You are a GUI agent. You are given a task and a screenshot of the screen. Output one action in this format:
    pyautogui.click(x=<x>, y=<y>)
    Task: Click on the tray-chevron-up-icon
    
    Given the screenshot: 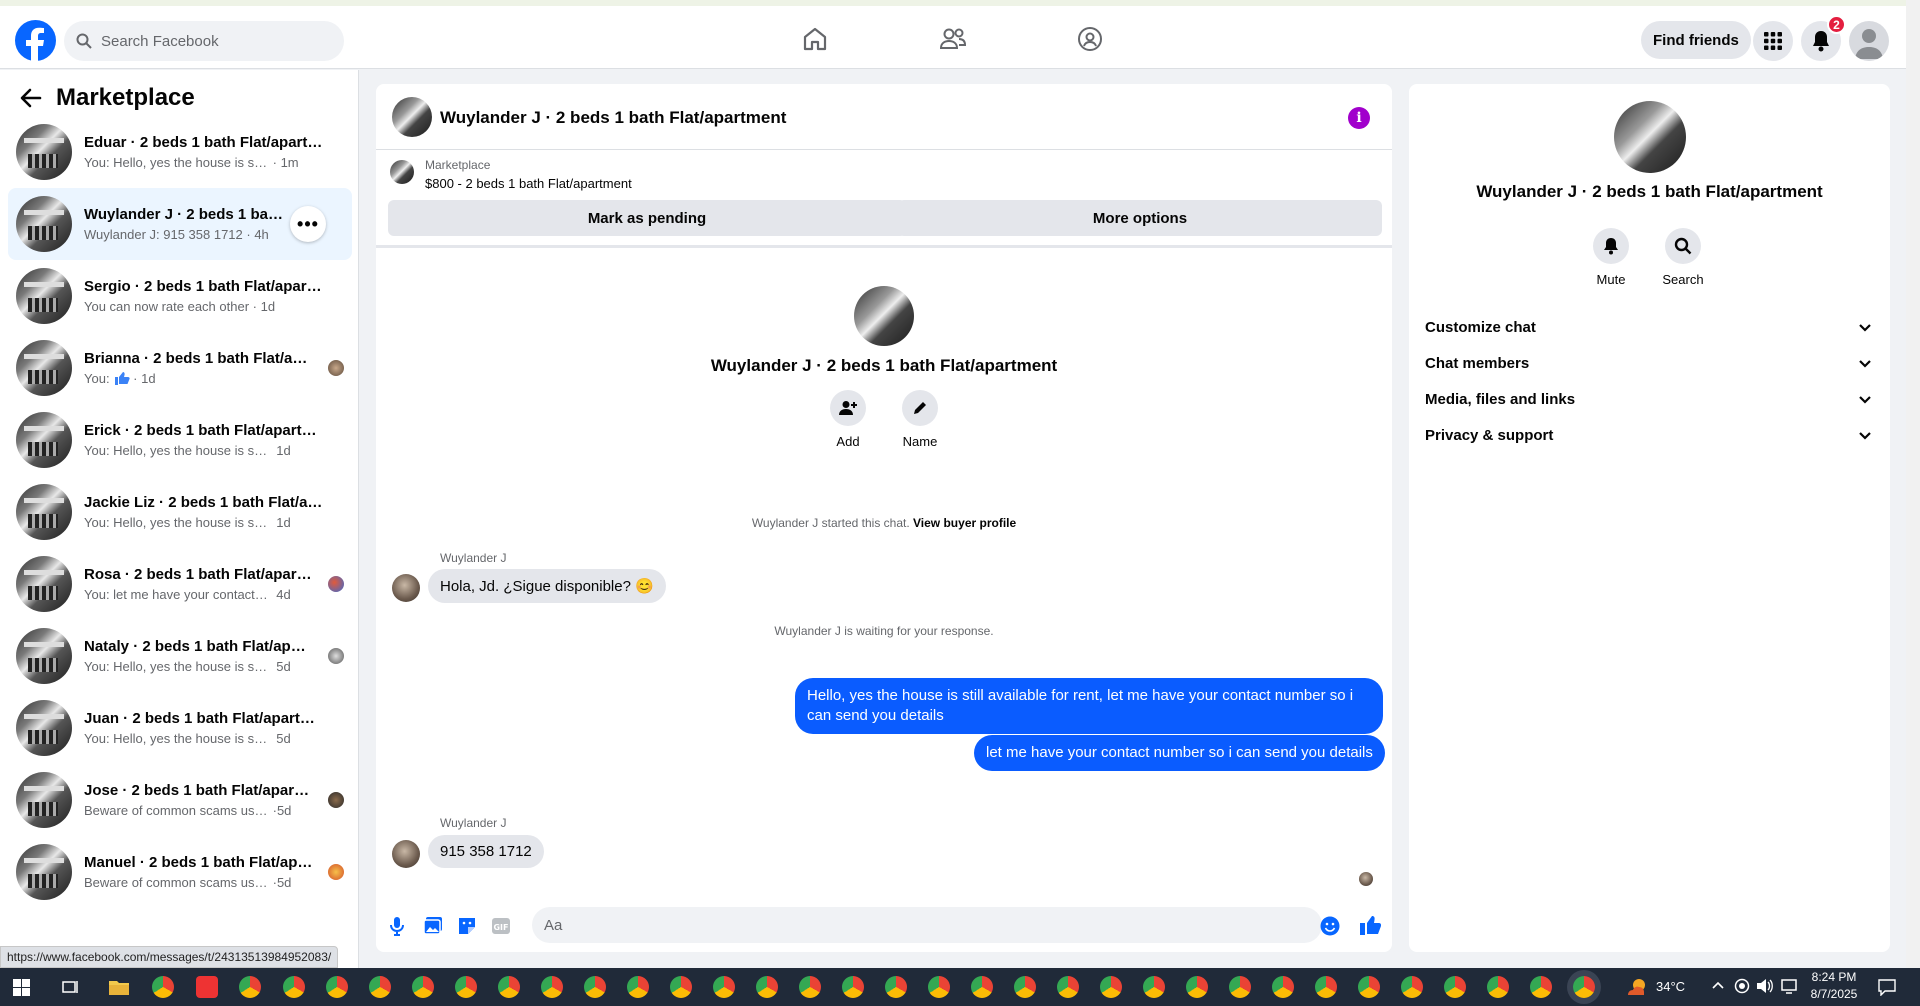 What is the action you would take?
    pyautogui.click(x=1718, y=985)
    